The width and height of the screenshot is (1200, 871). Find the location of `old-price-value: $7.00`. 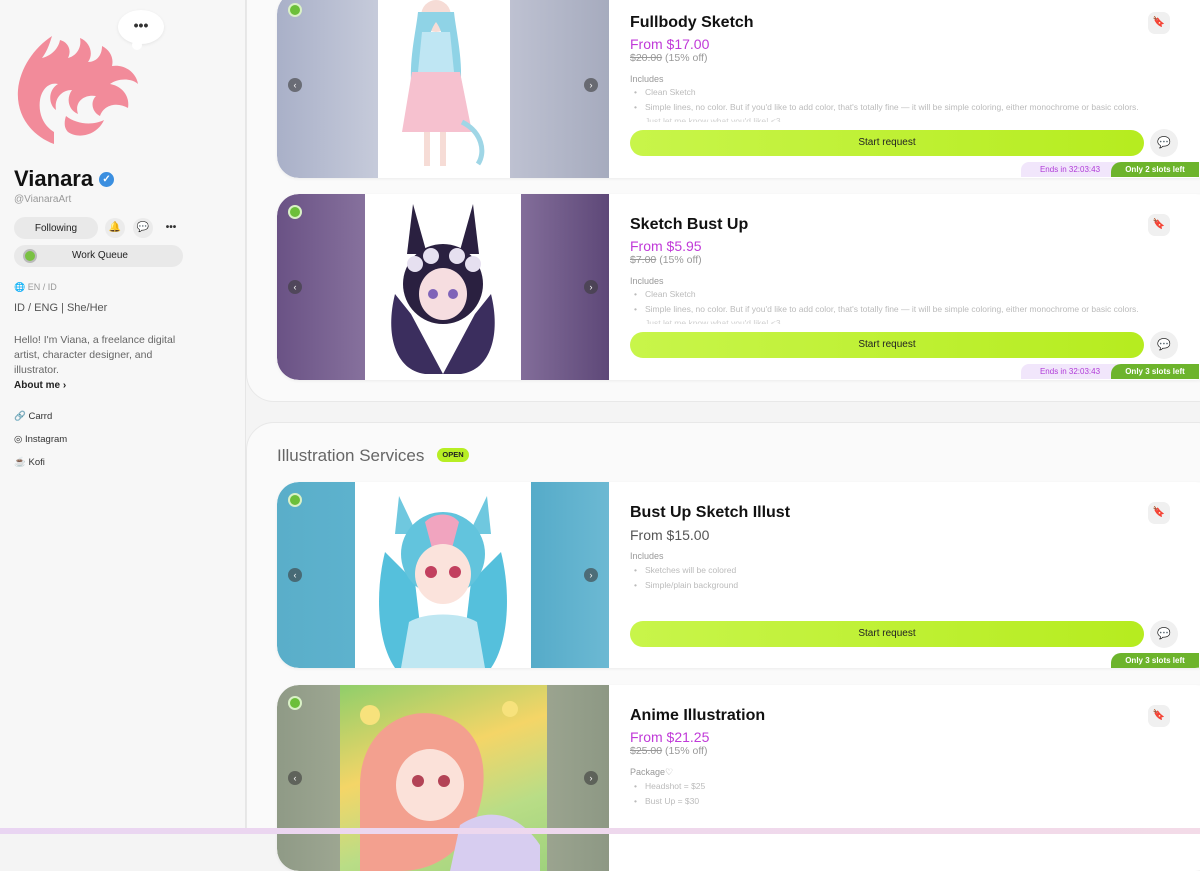

old-price-value: $7.00 is located at coordinates (643, 260).